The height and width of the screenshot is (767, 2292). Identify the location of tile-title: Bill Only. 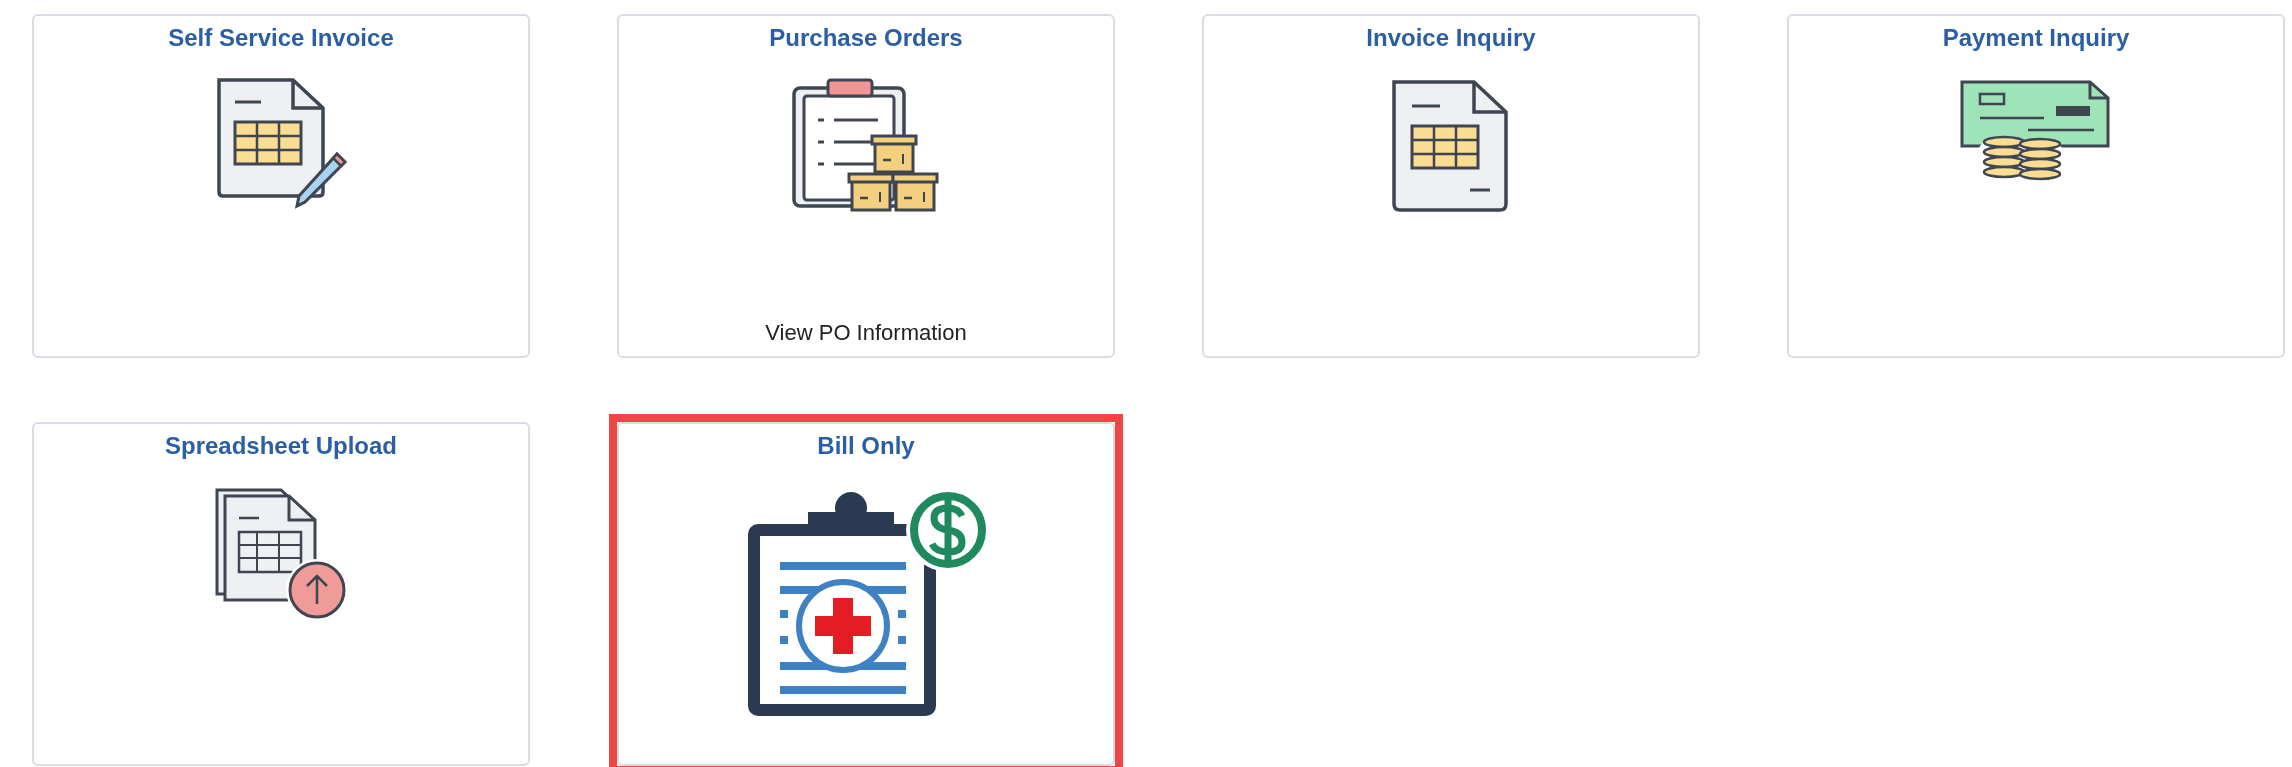
(866, 446).